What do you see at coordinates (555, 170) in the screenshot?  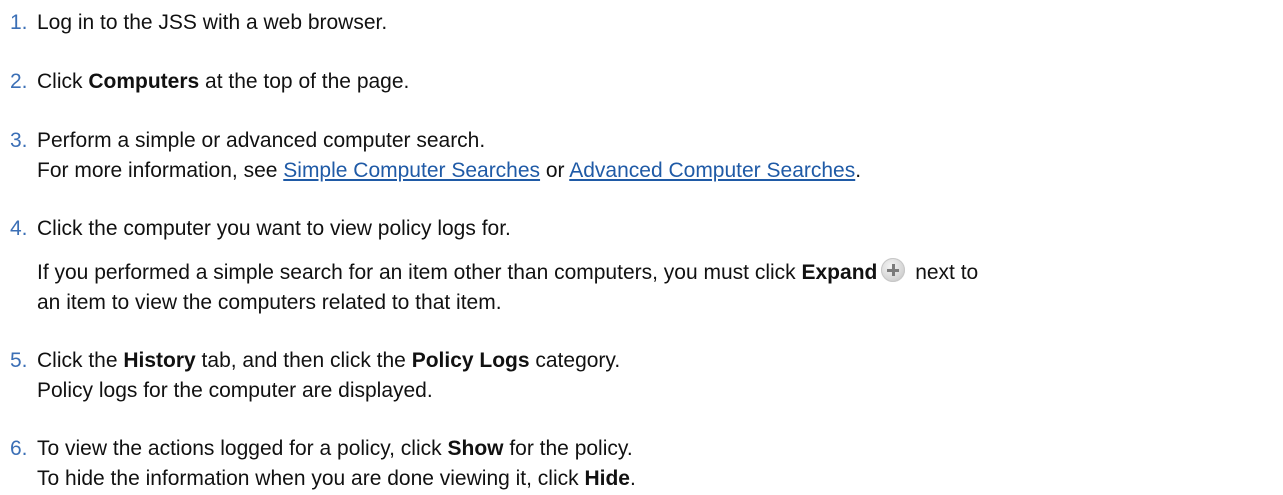 I see `step-text: or` at bounding box center [555, 170].